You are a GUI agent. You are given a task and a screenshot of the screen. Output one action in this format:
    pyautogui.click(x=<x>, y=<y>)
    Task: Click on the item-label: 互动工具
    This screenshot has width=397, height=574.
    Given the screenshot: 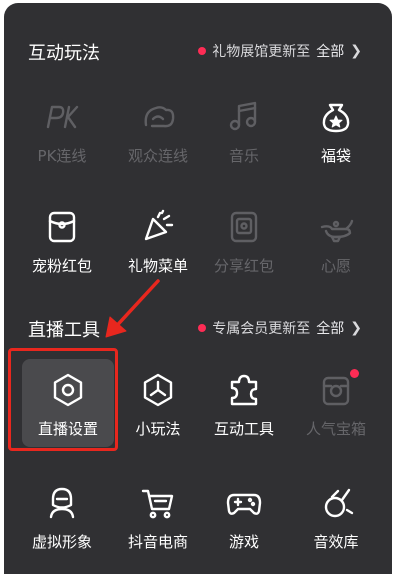 What is the action you would take?
    pyautogui.click(x=243, y=429)
    